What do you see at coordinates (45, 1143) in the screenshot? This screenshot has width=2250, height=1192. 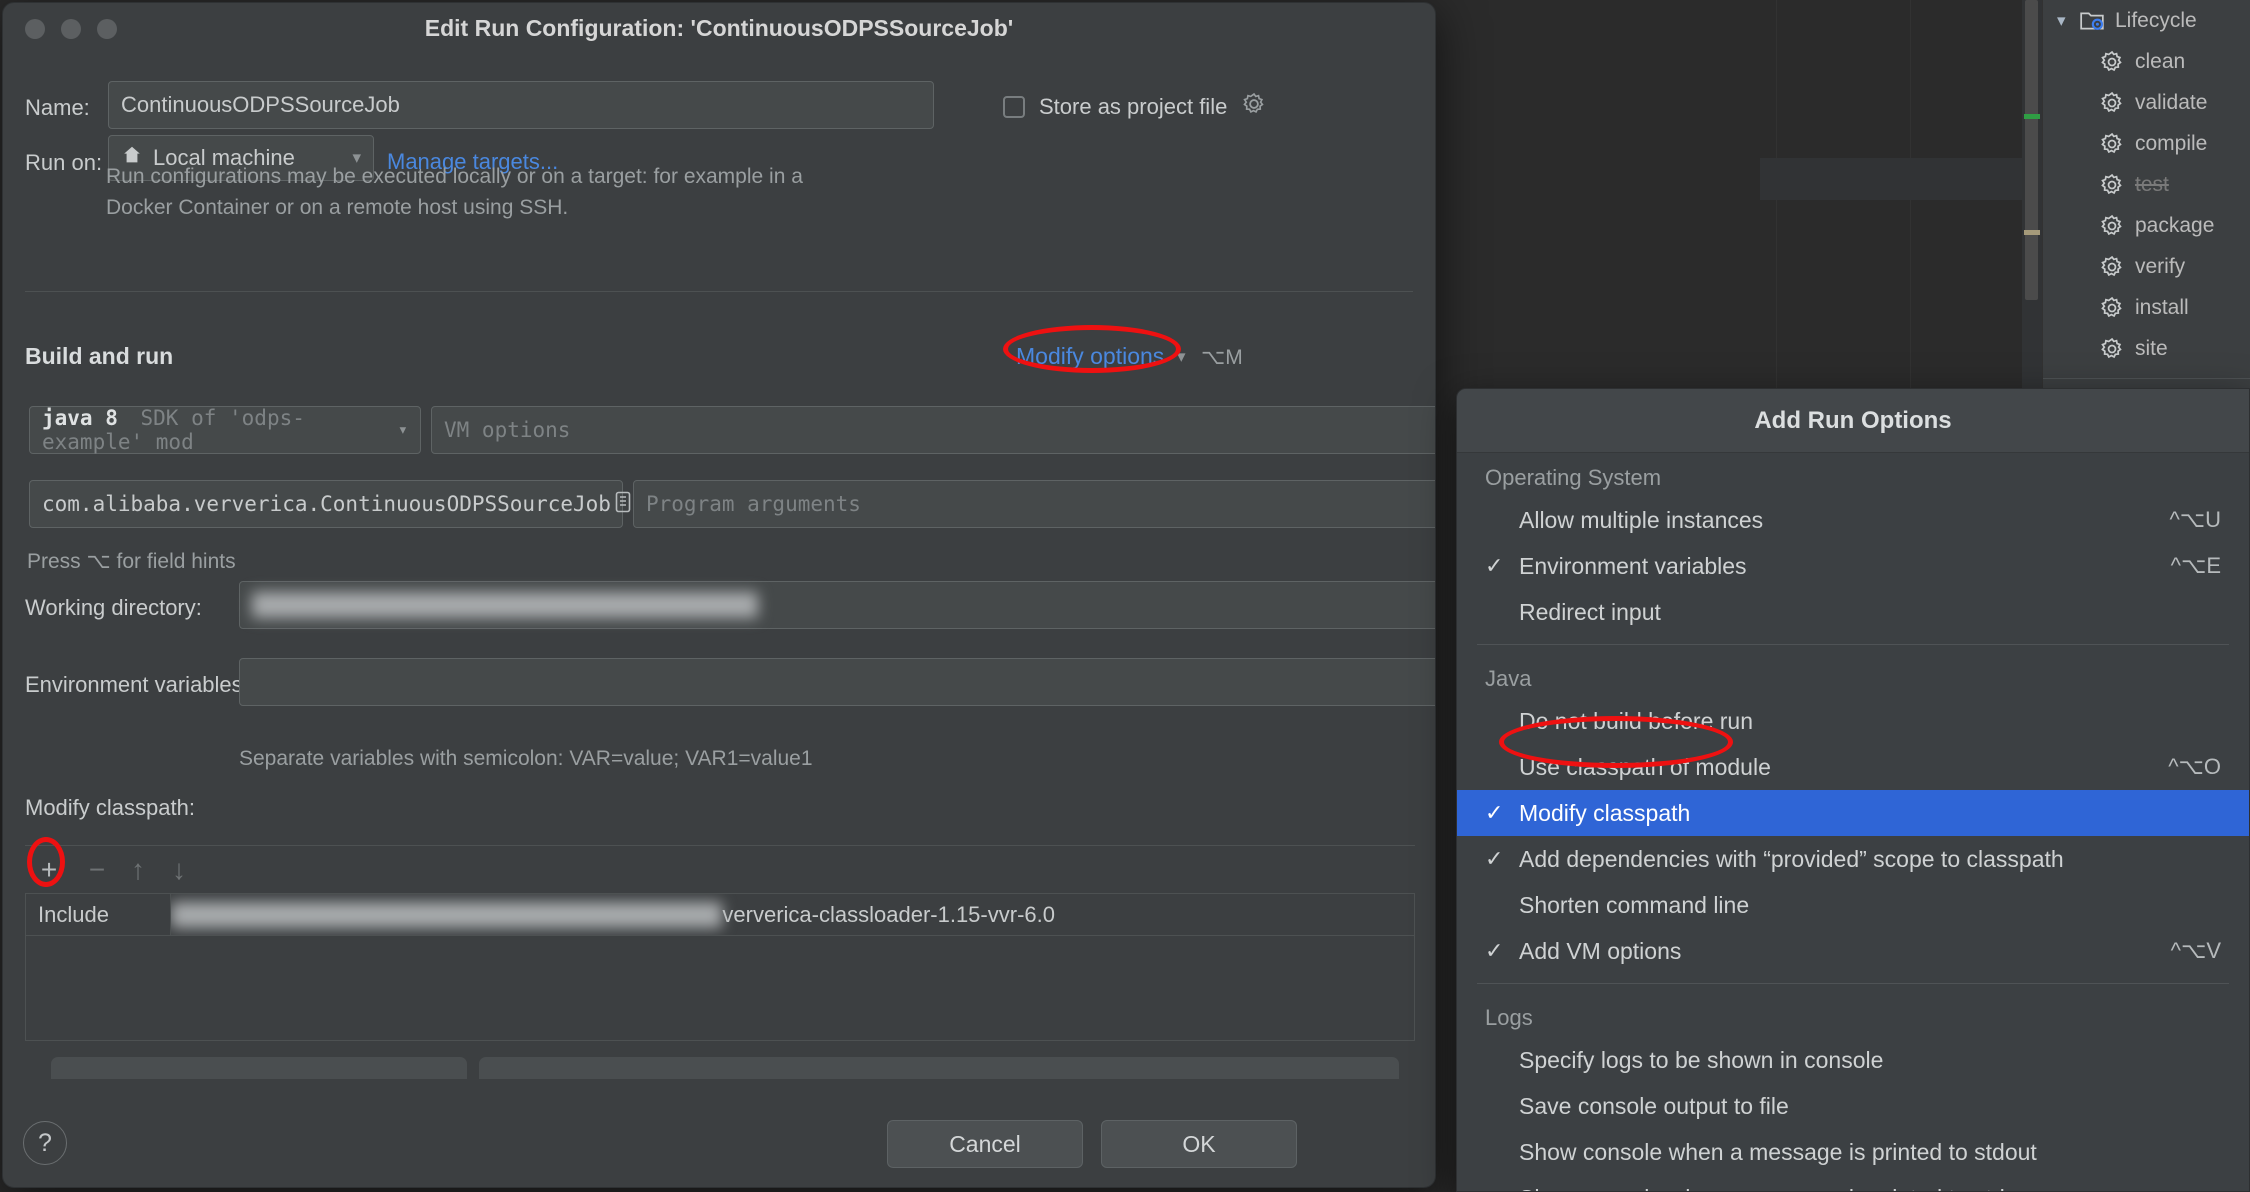 I see `help-button: ?` at bounding box center [45, 1143].